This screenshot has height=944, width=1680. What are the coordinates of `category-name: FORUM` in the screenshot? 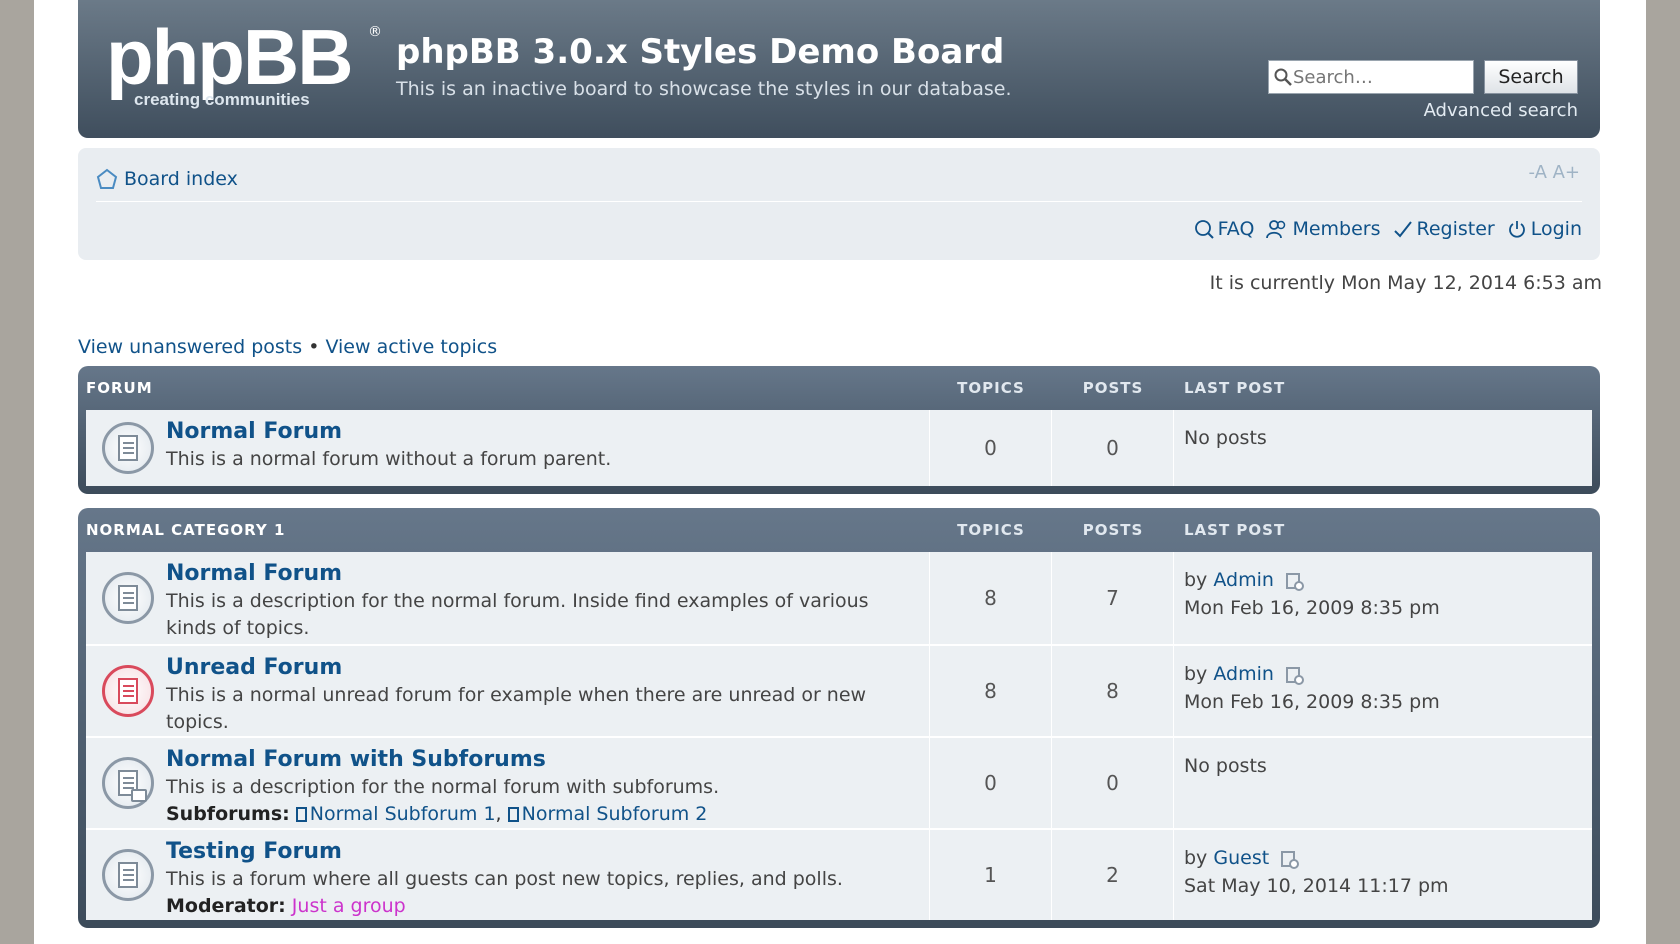 It's located at (508, 388).